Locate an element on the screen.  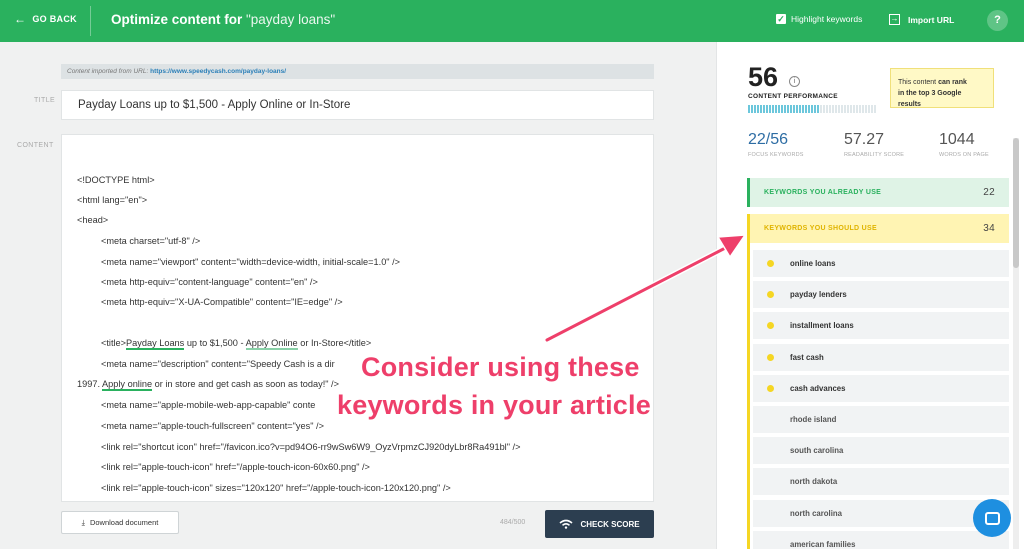
annotation-text-line1: Consider using these is located at coordinates (500, 367).